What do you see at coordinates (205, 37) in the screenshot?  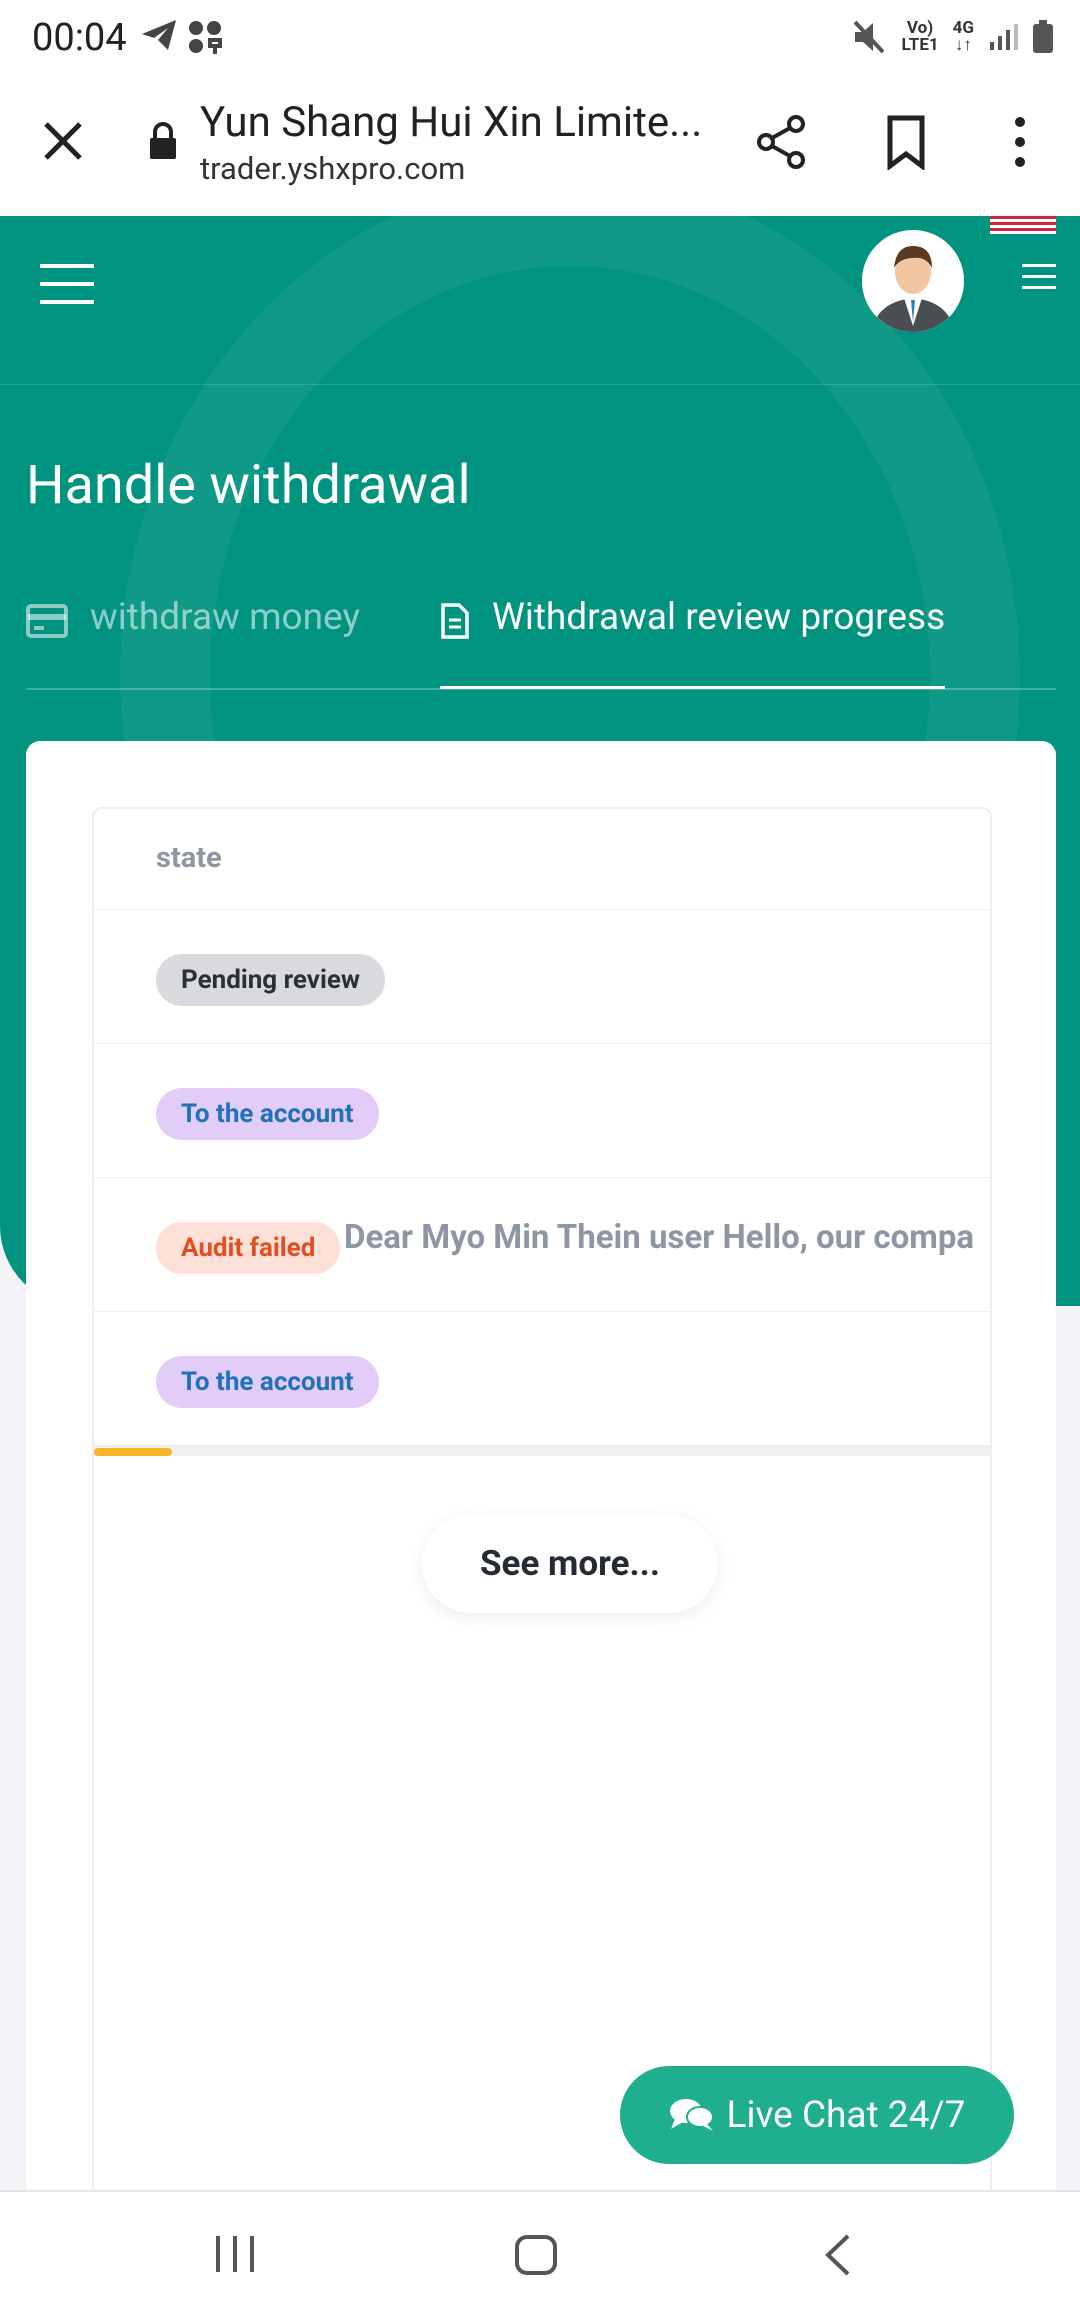 I see `app-notification-icon` at bounding box center [205, 37].